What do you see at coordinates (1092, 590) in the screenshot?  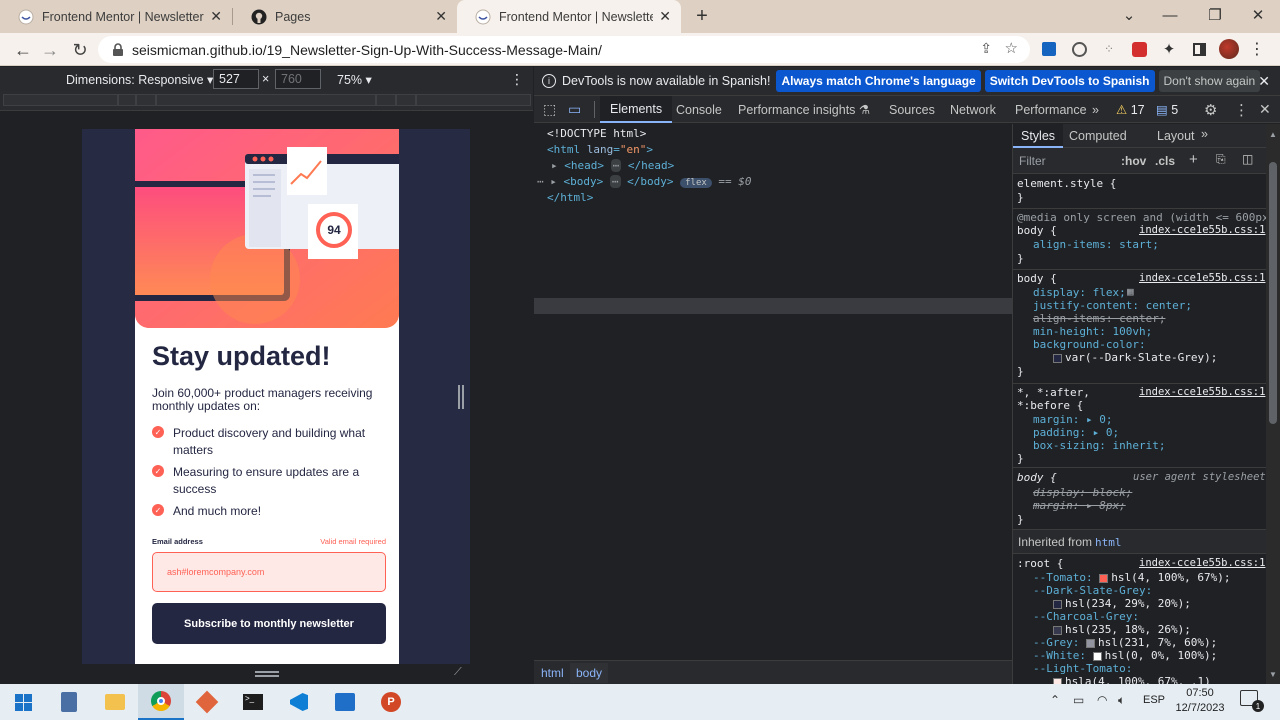 I see `declaration: --Dark-Slate-Grey:` at bounding box center [1092, 590].